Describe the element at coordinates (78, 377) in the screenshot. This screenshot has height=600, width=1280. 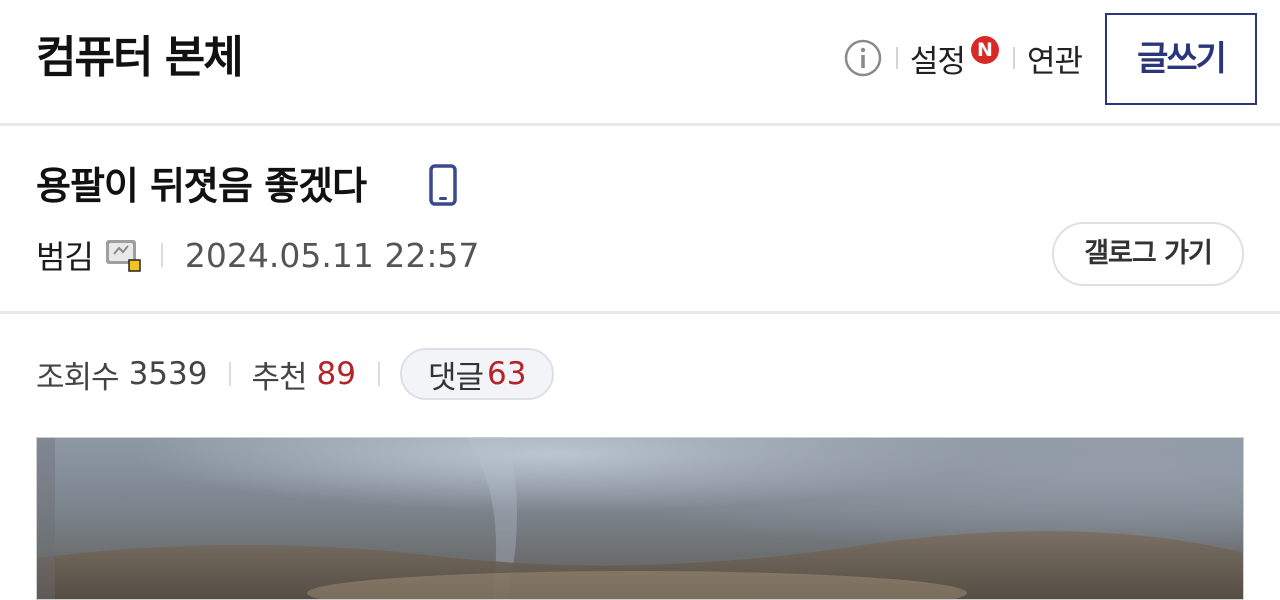
I see `views-label: 조회수` at that location.